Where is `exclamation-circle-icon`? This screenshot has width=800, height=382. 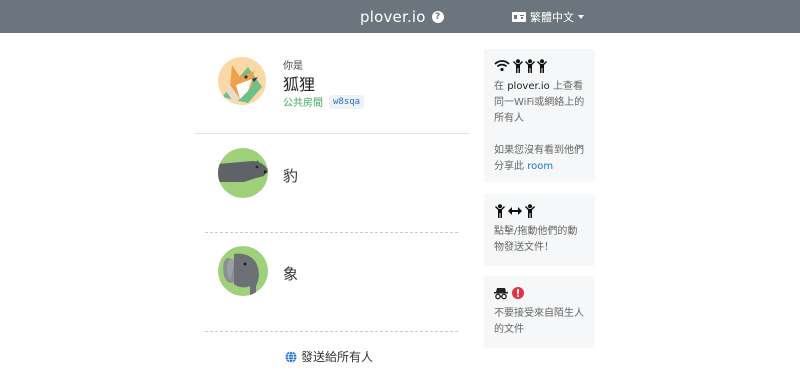 exclamation-circle-icon is located at coordinates (518, 293).